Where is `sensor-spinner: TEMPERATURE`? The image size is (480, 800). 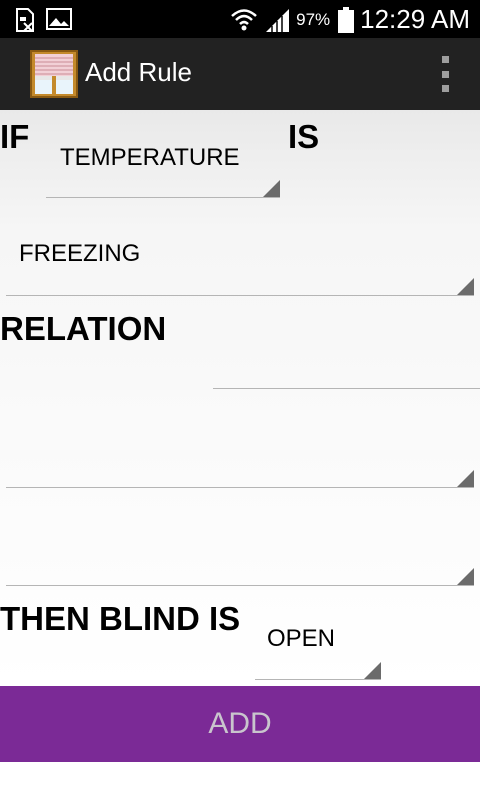 sensor-spinner: TEMPERATURE is located at coordinates (163, 166).